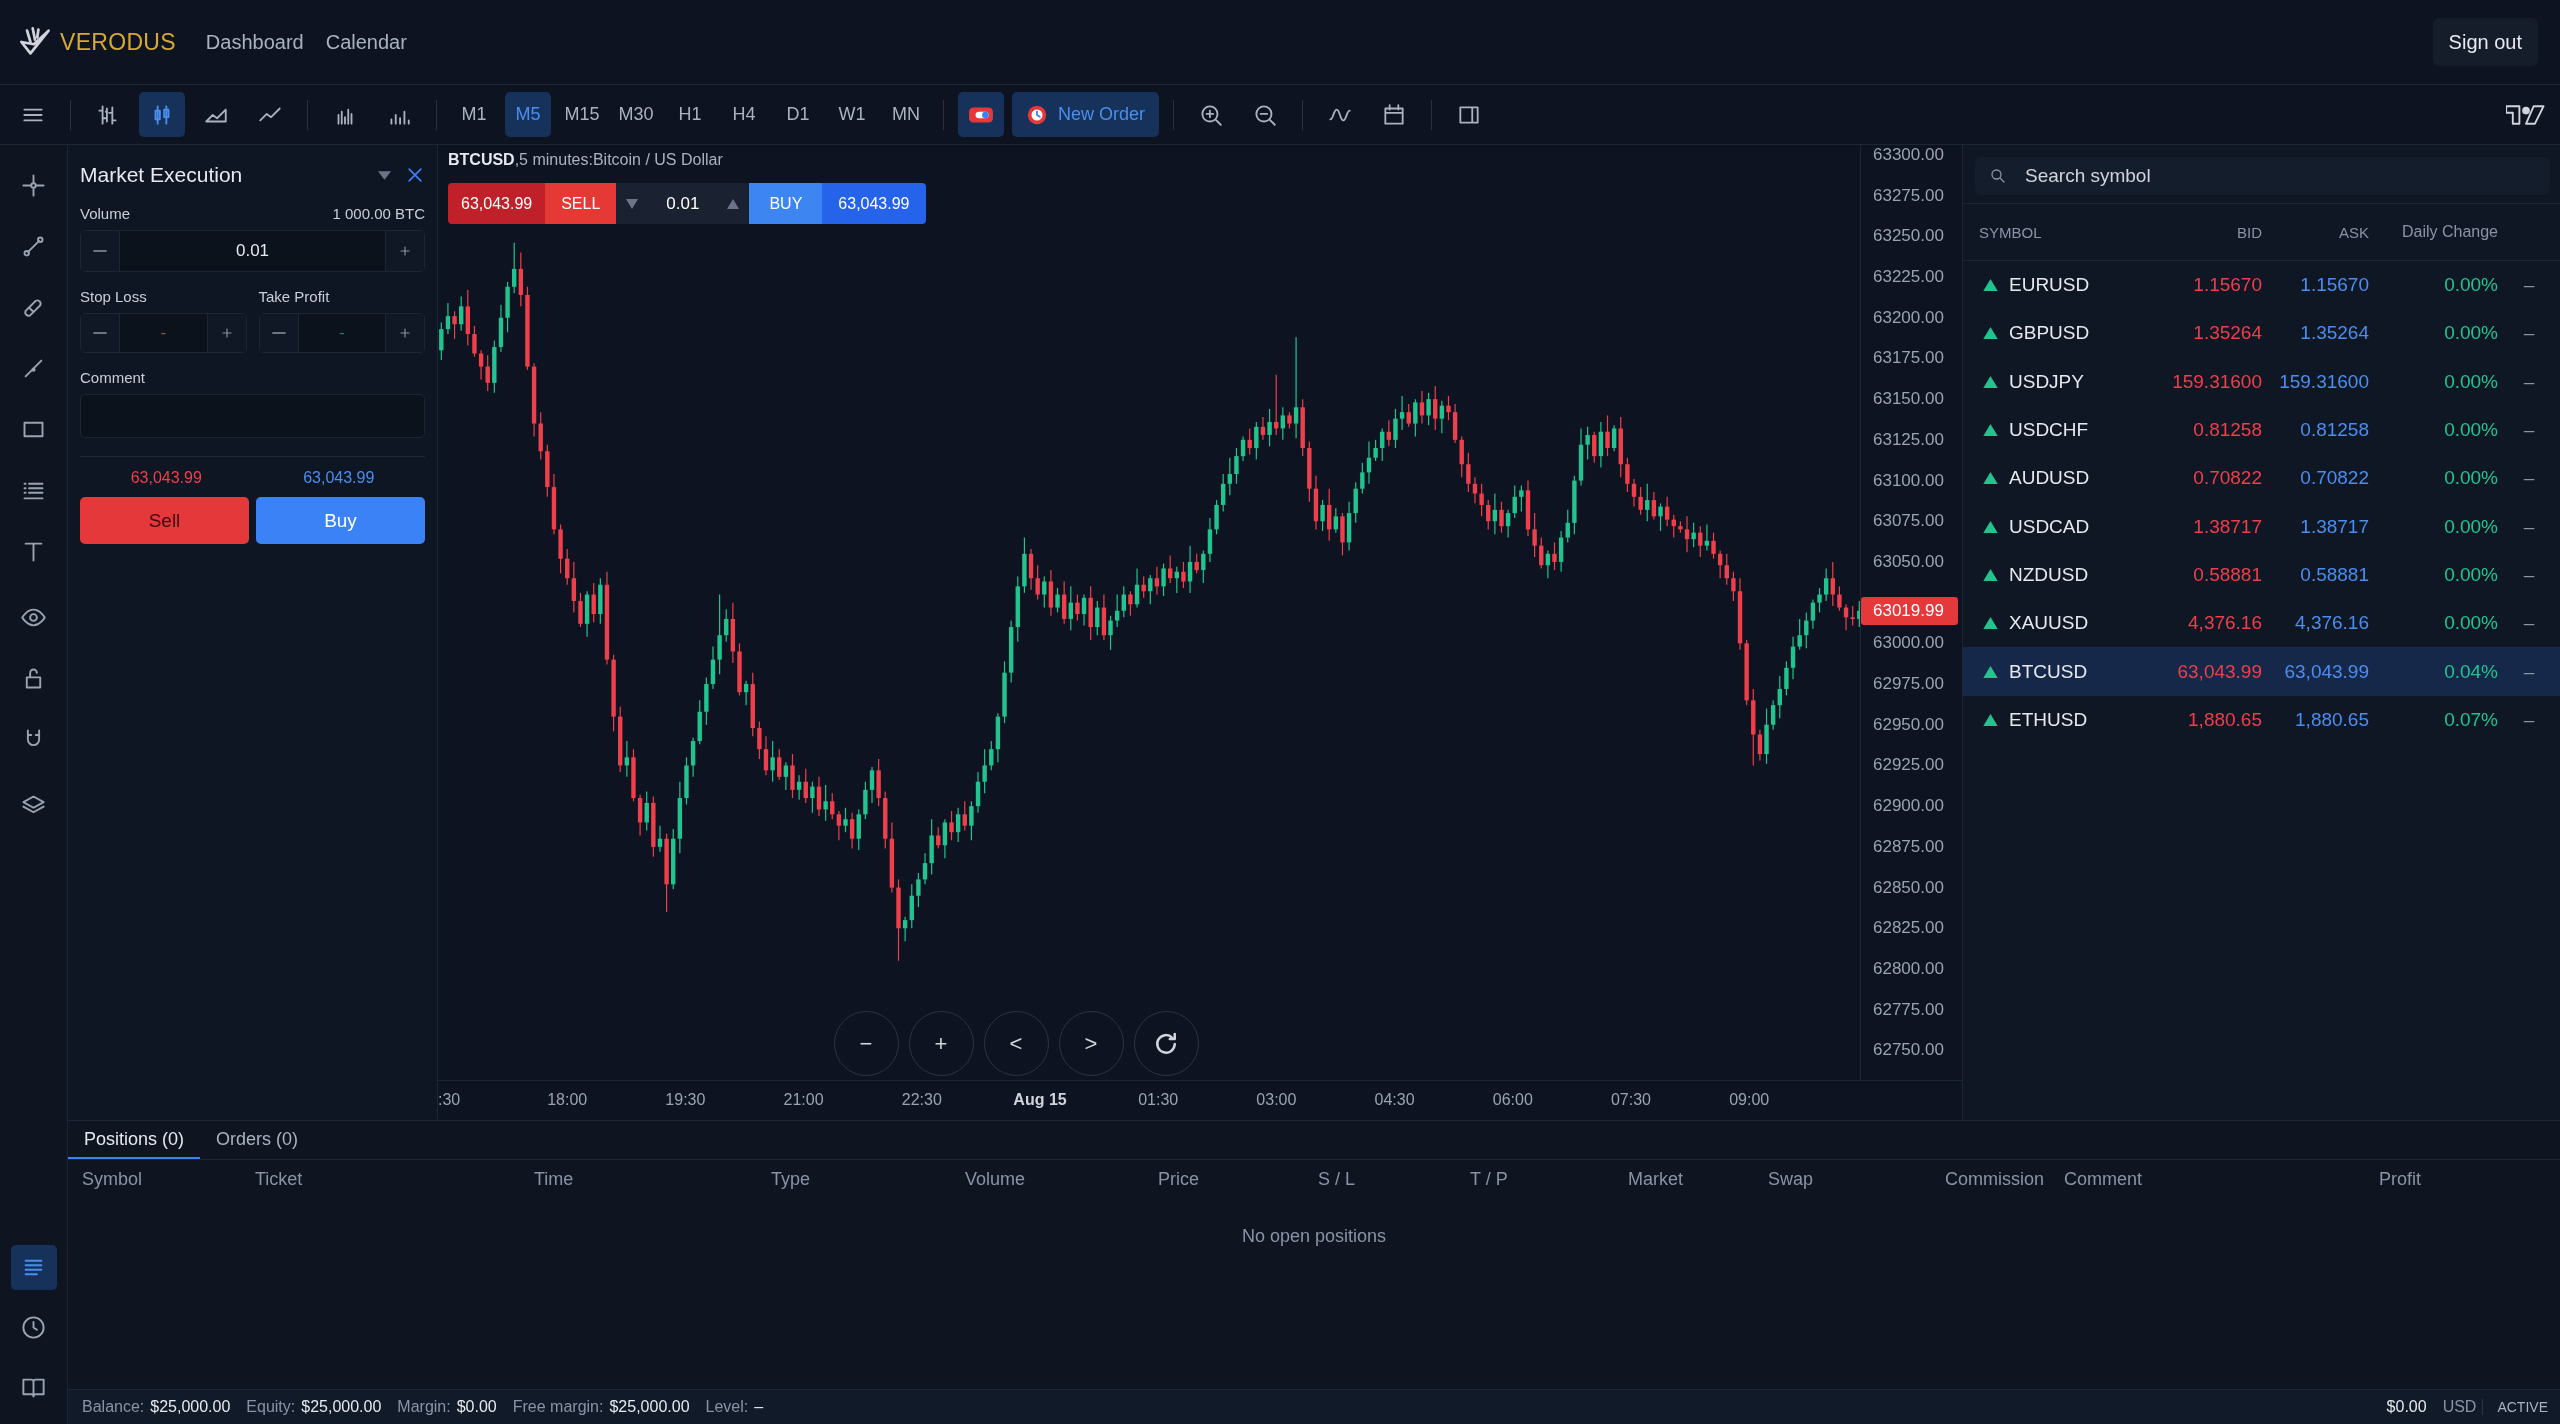  I want to click on time-tick: 22:30, so click(921, 1100).